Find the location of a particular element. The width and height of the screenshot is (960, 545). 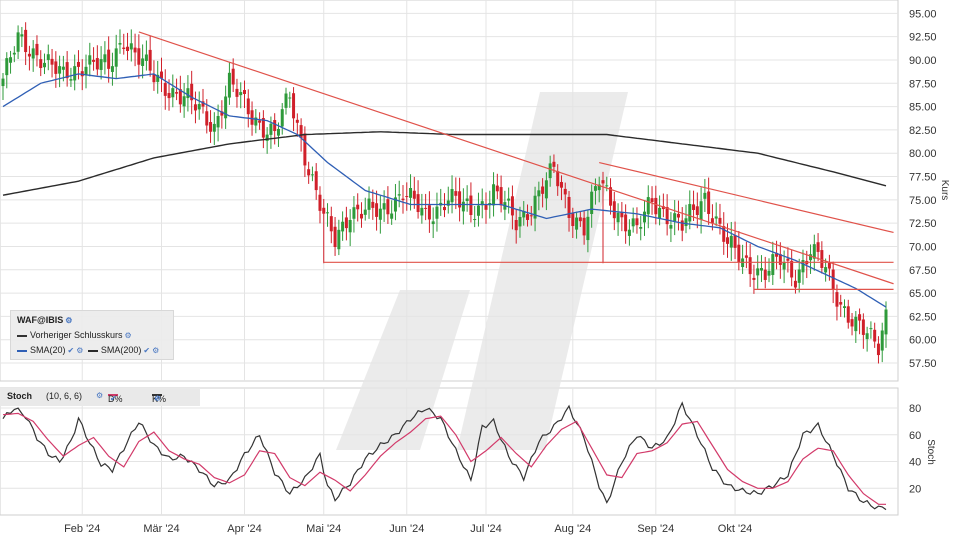

stoch-params: (10, 6, 6) is located at coordinates (64, 396).